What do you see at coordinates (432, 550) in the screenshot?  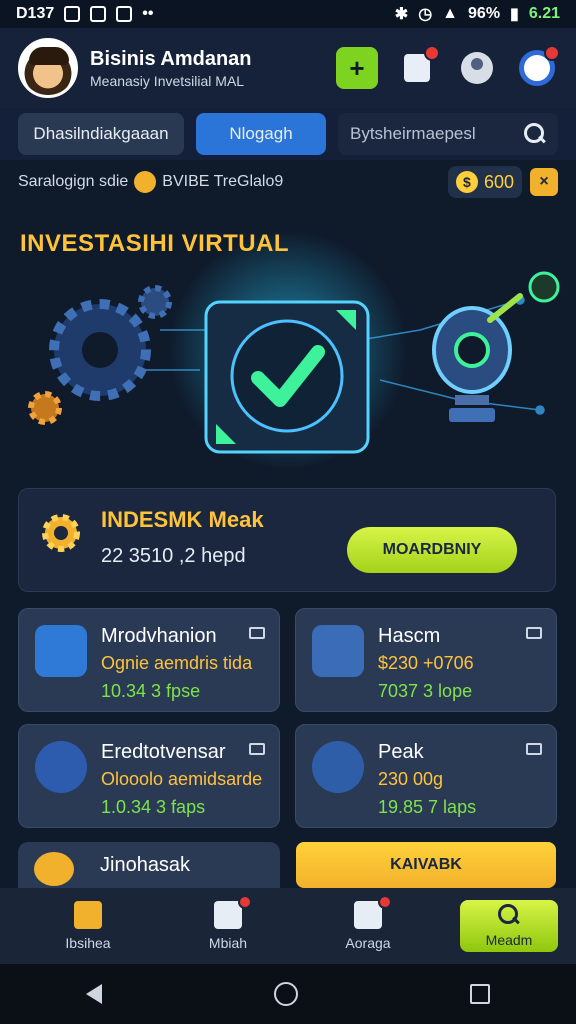 I see `feature-action-button: MOARDBNIY` at bounding box center [432, 550].